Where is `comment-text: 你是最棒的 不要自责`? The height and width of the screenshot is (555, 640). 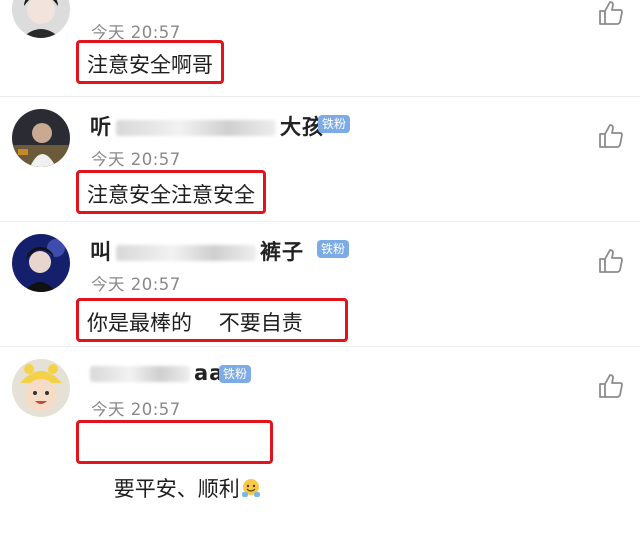
comment-text: 你是最棒的 不要自责 is located at coordinates (212, 320).